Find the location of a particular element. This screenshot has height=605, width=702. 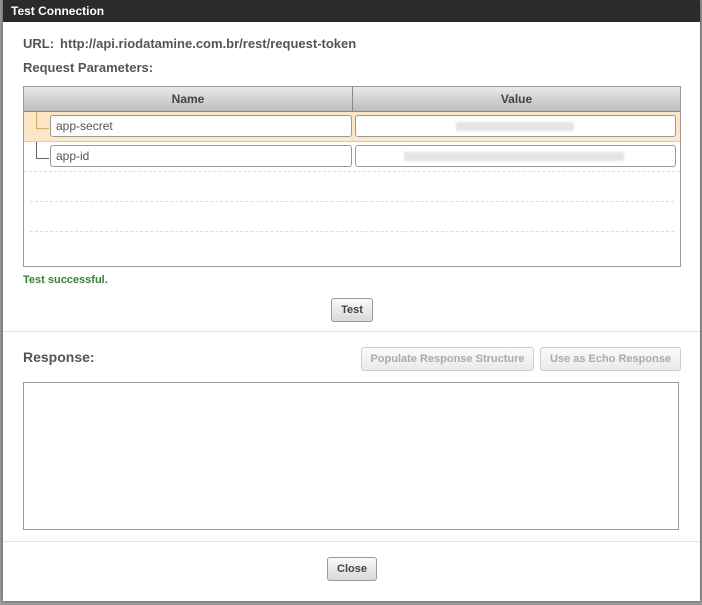

close-button: Close is located at coordinates (352, 569).